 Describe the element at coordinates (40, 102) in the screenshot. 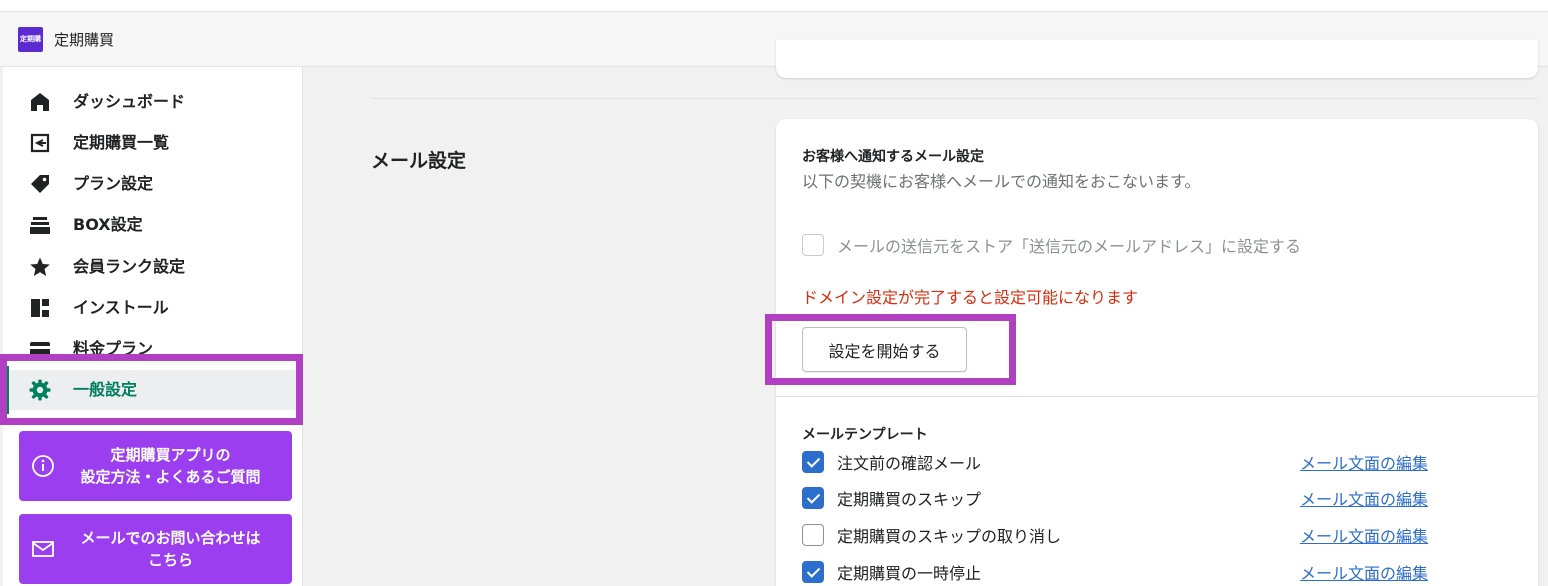

I see `home-icon` at that location.